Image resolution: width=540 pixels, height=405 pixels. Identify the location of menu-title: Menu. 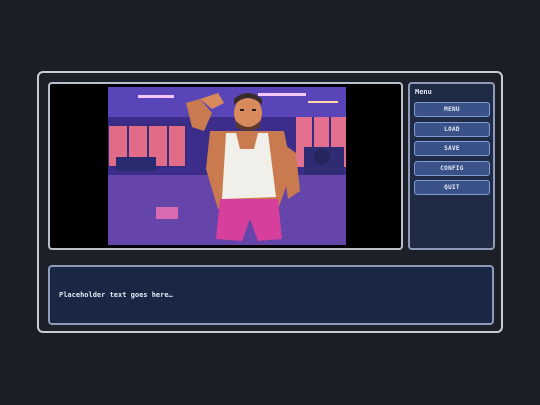
(423, 92).